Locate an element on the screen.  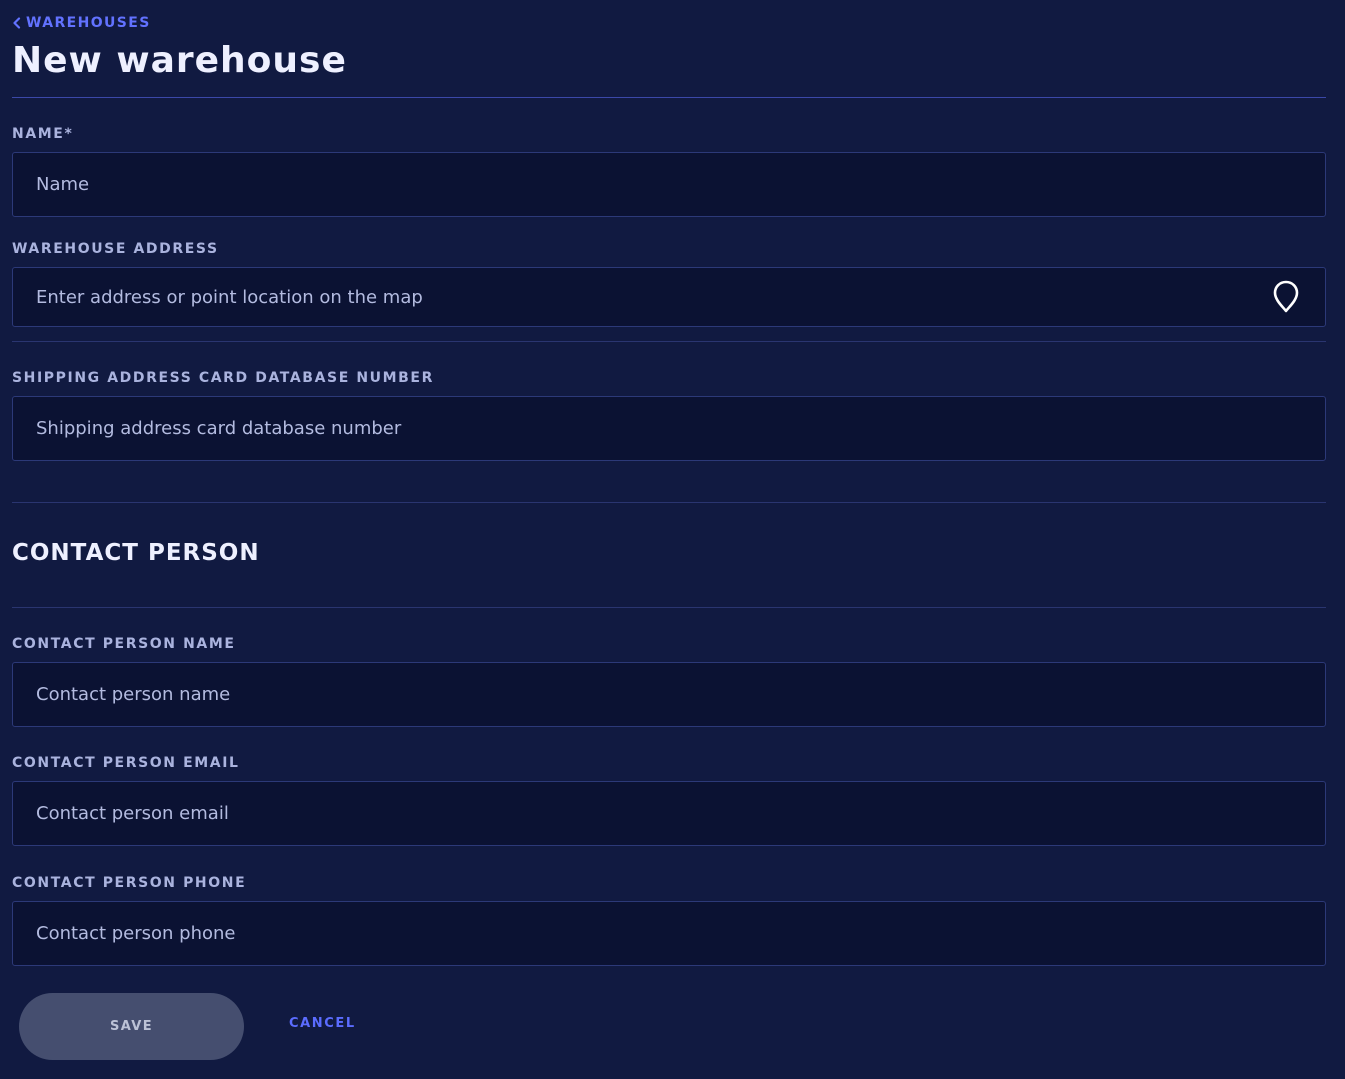
back-to-warehouses-link: WAREHOUSES is located at coordinates (81, 23).